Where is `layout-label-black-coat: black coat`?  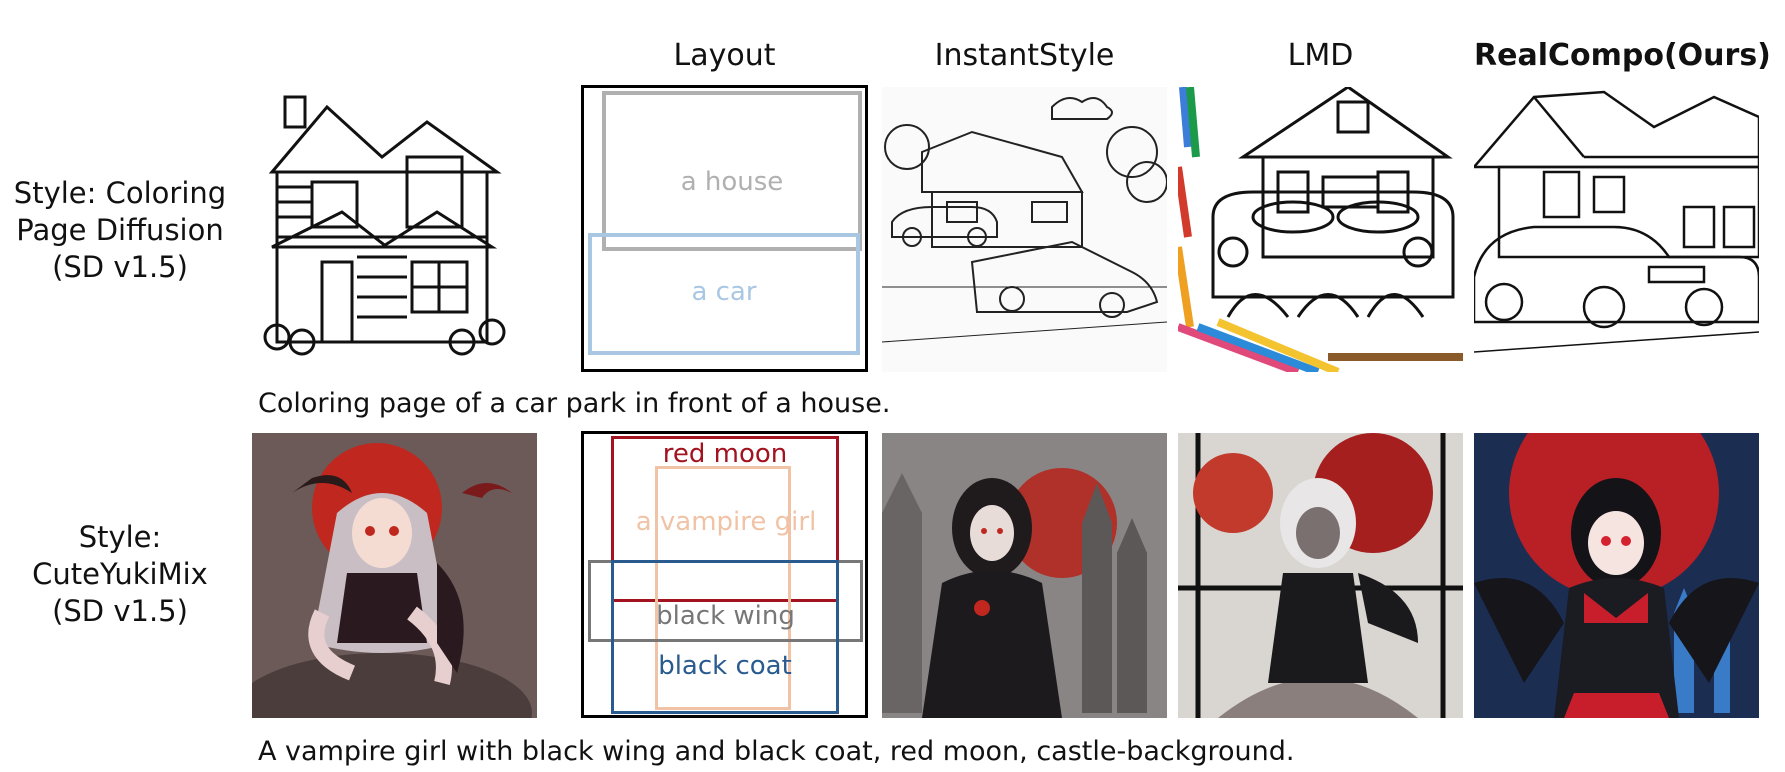
layout-label-black-coat: black coat is located at coordinates (725, 666).